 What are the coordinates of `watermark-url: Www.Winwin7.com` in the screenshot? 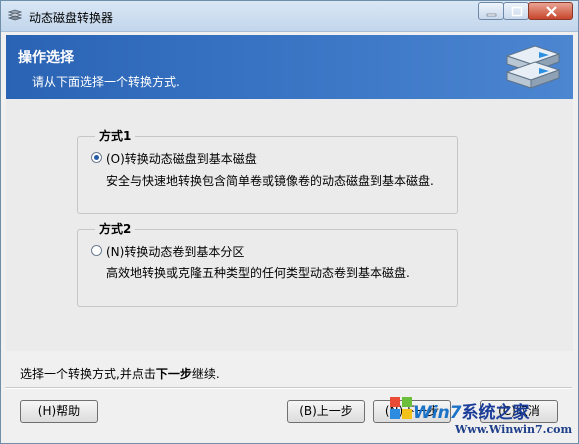 It's located at (514, 429).